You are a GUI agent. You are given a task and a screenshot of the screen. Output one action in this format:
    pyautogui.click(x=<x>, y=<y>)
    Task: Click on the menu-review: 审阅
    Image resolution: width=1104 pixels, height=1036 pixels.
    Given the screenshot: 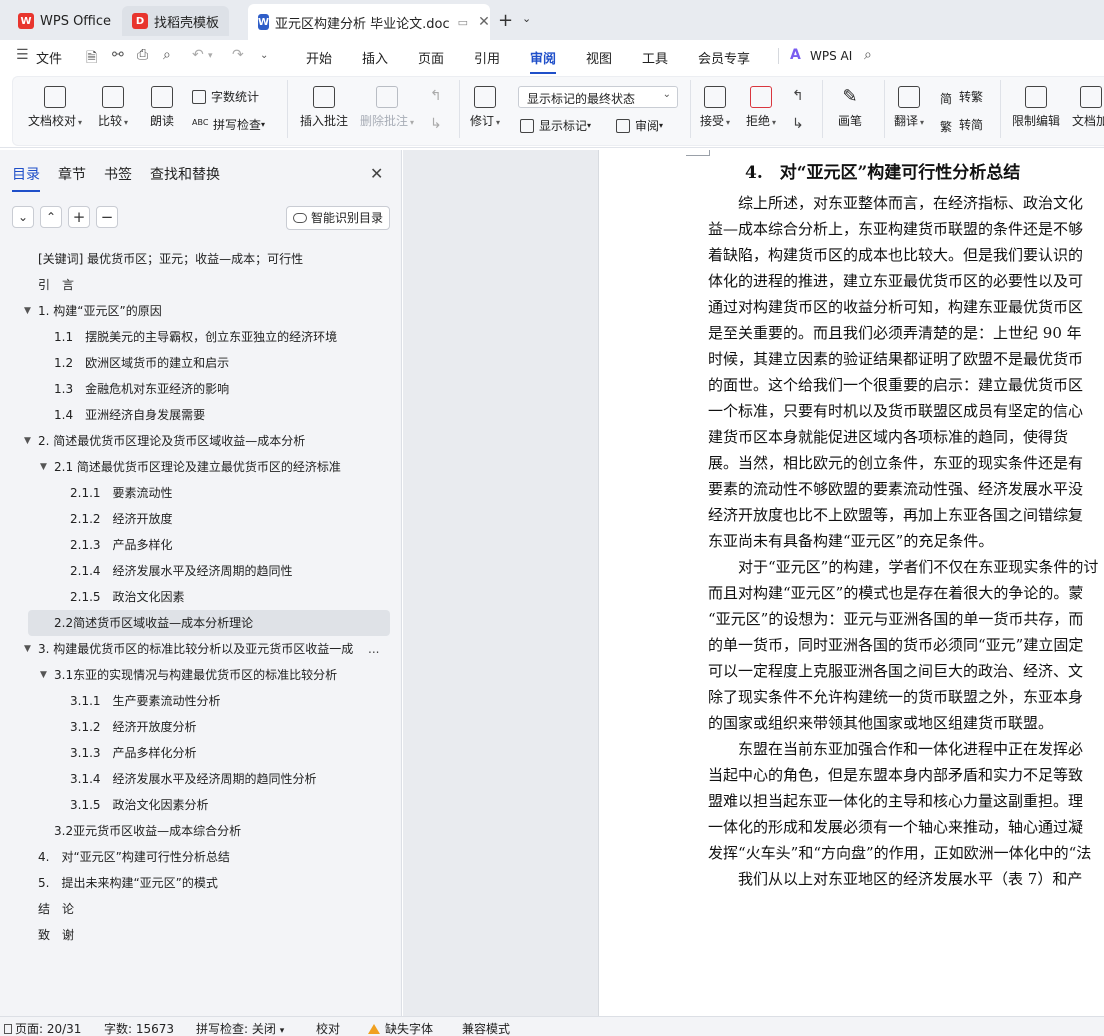 What is the action you would take?
    pyautogui.click(x=543, y=61)
    